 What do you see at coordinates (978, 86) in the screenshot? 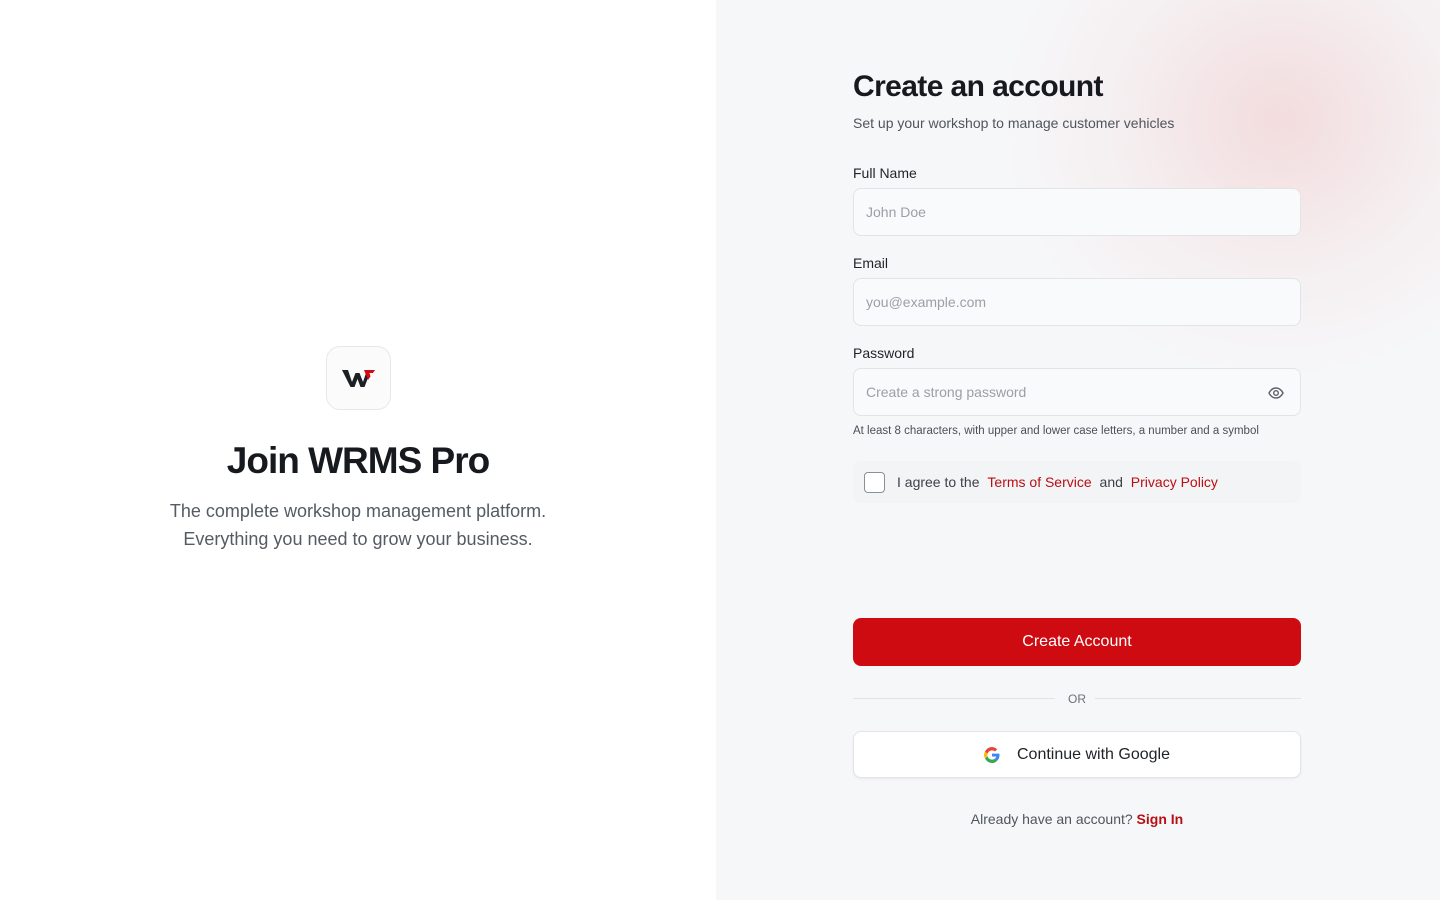
I see `form-title: Create an account` at bounding box center [978, 86].